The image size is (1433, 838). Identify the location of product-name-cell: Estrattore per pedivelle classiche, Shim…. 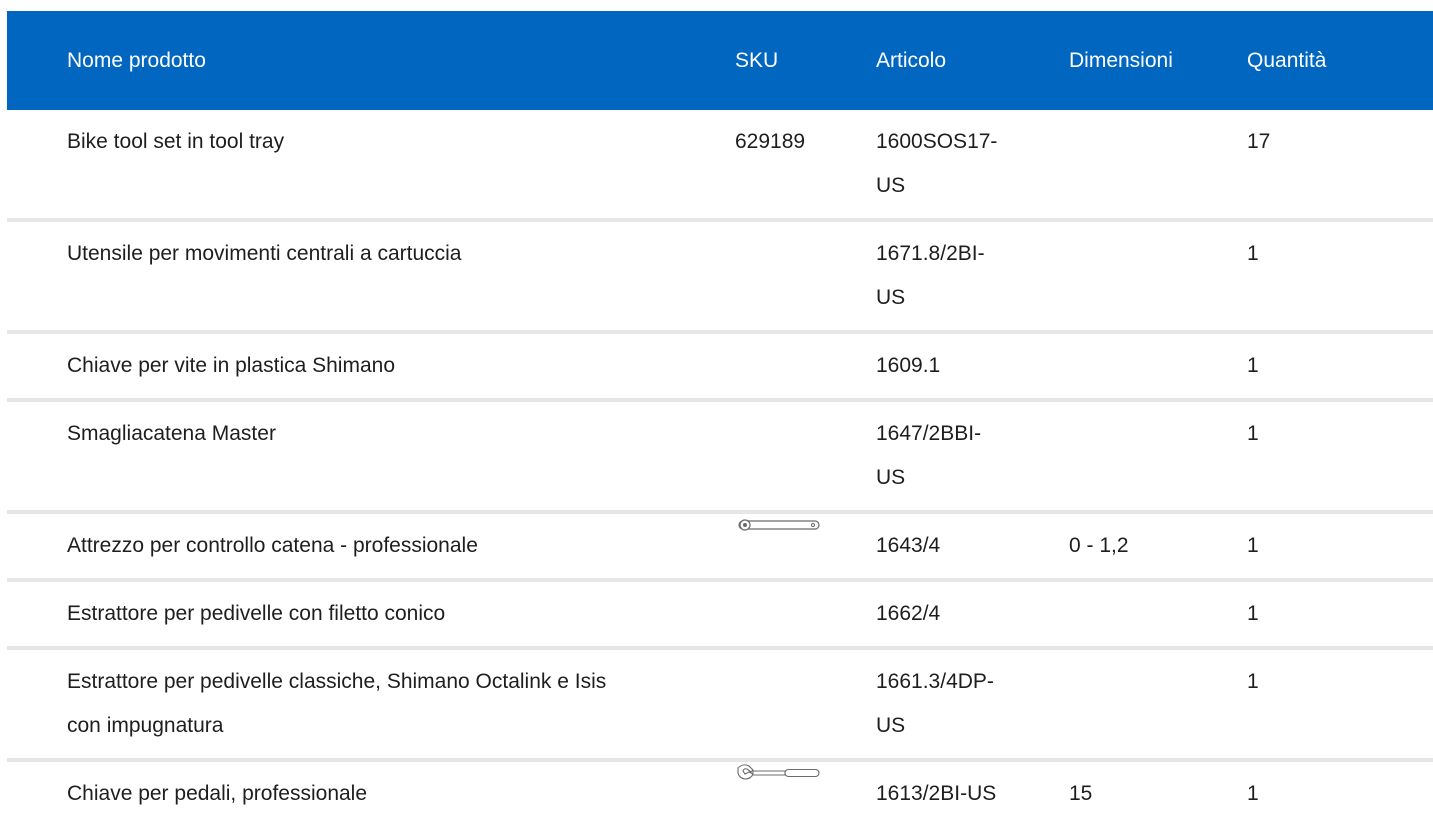
(401, 704).